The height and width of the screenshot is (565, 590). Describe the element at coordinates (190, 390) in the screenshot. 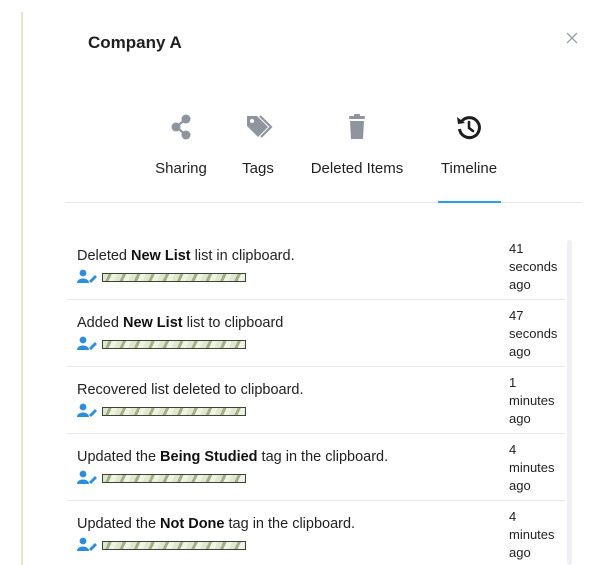

I see `entry-message: Recovered list deleted to clipboard.` at that location.